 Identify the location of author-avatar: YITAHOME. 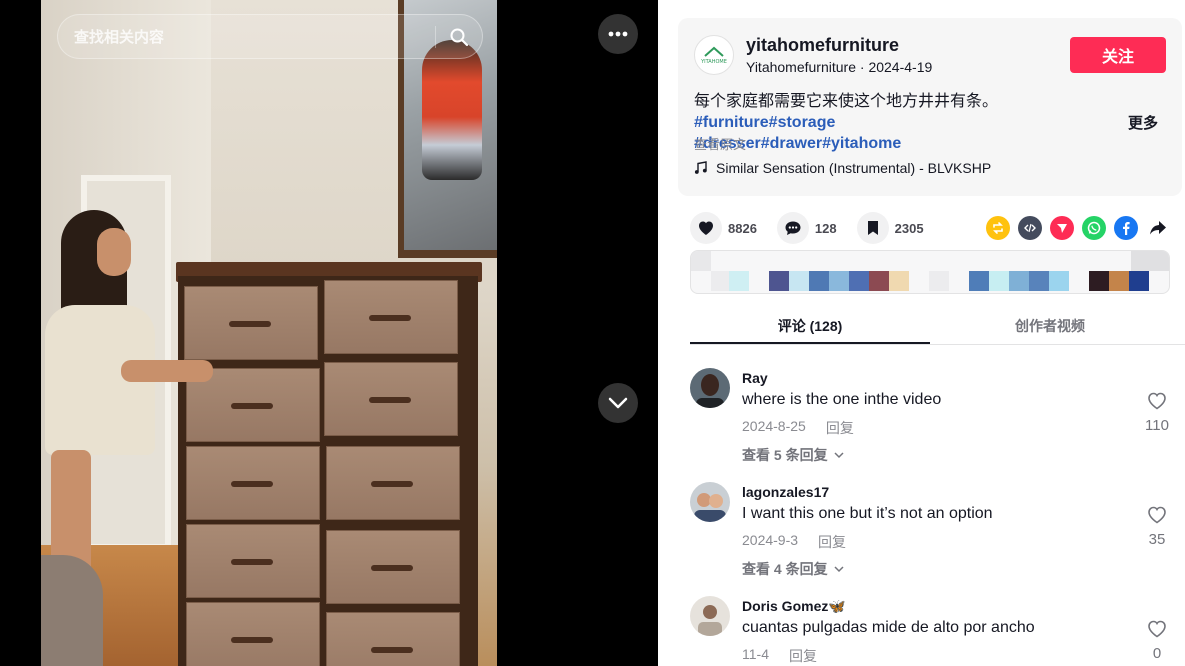
(714, 55).